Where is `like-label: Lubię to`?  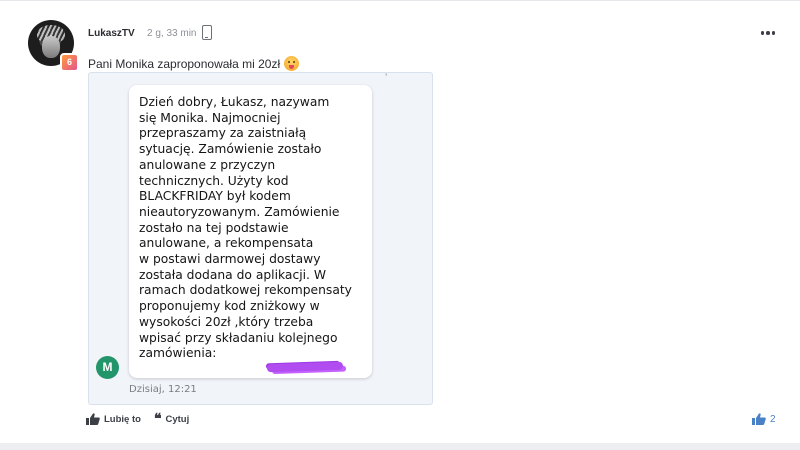 like-label: Lubię to is located at coordinates (122, 419).